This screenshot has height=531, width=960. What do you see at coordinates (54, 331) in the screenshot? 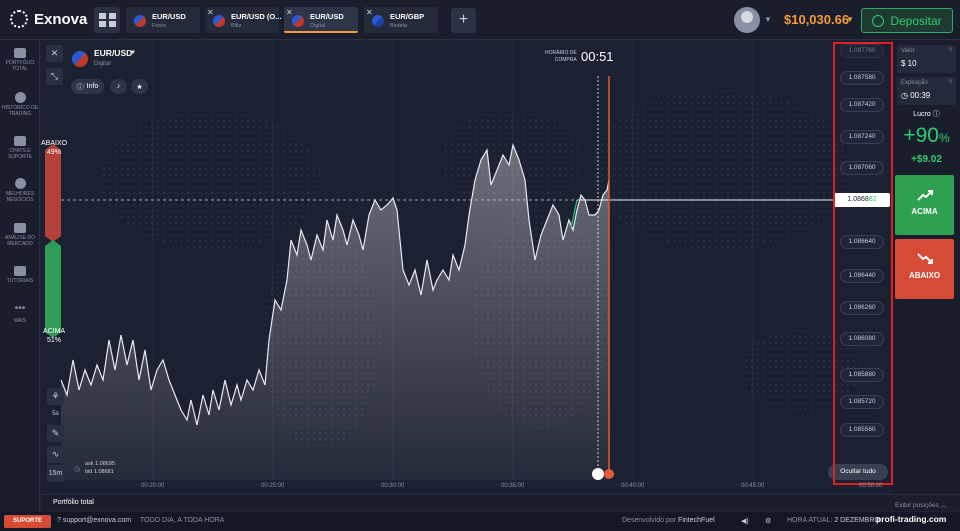
I see `sentiment-up-label: ACIMA` at bounding box center [54, 331].